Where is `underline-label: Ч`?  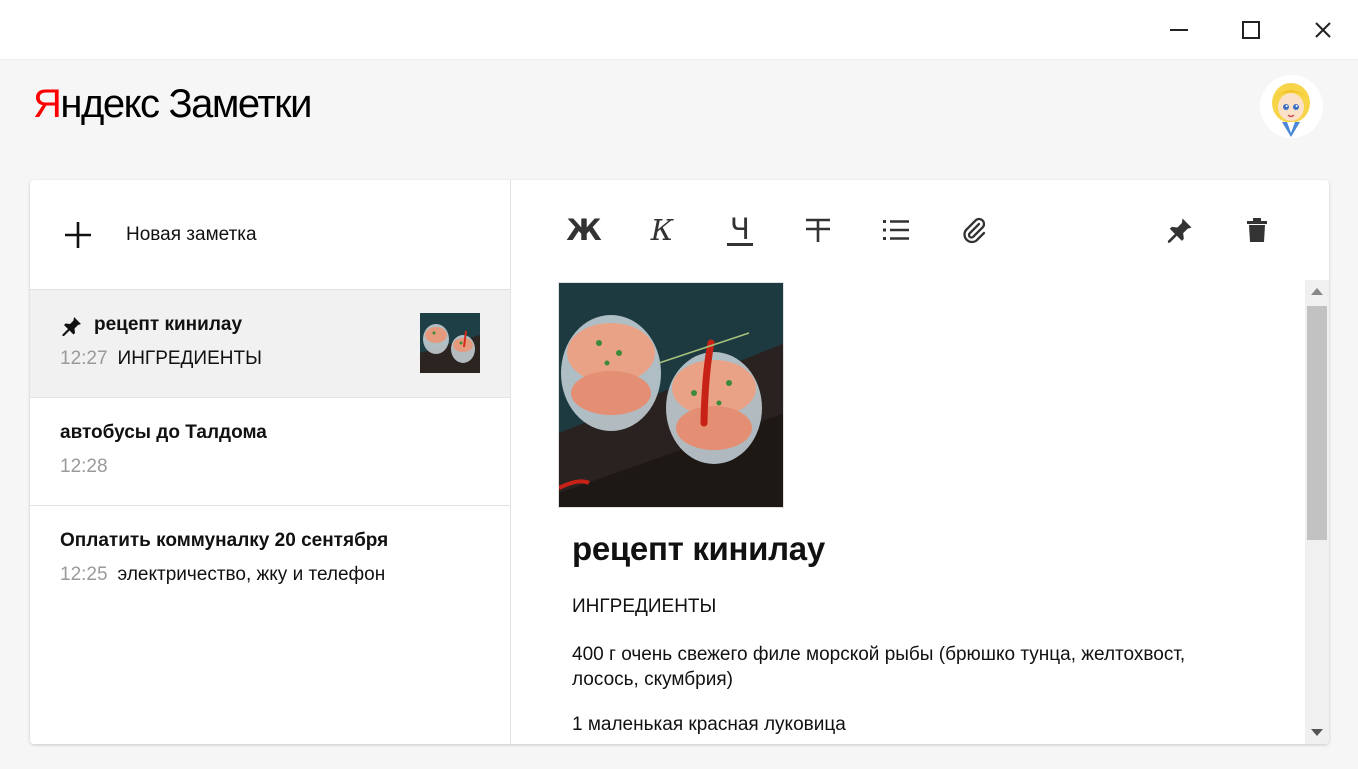
underline-label: Ч is located at coordinates (740, 230).